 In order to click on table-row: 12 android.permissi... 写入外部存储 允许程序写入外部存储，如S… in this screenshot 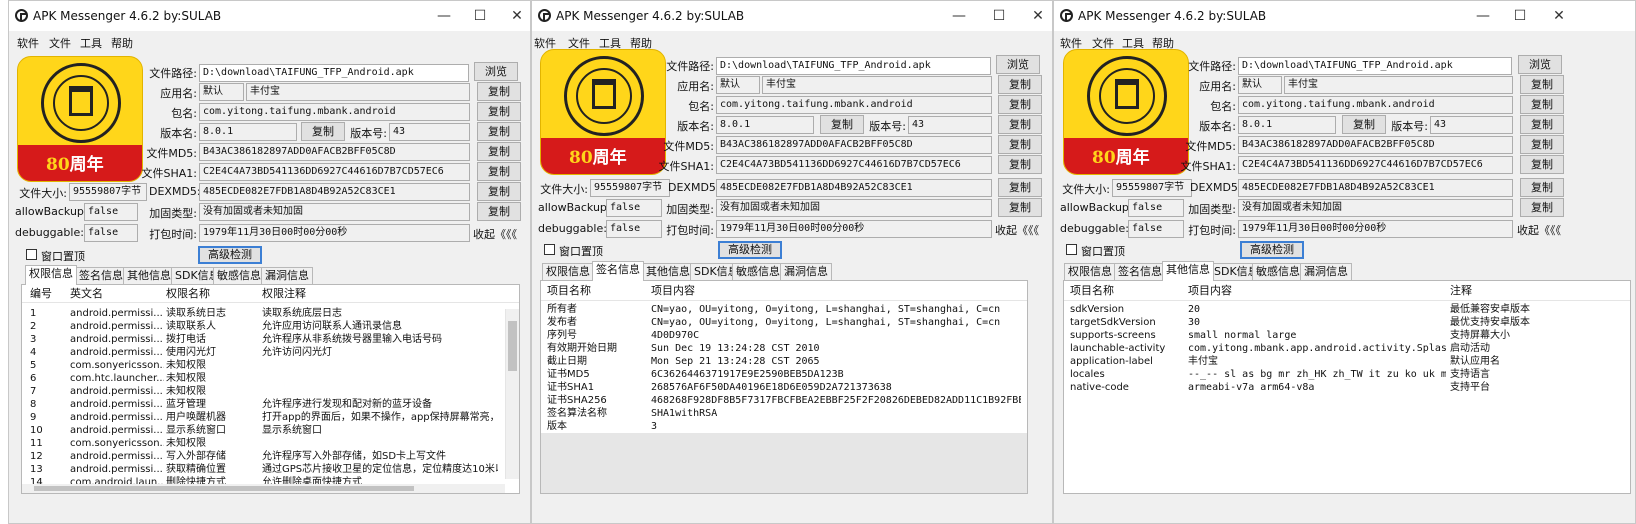, I will do `click(270, 456)`.